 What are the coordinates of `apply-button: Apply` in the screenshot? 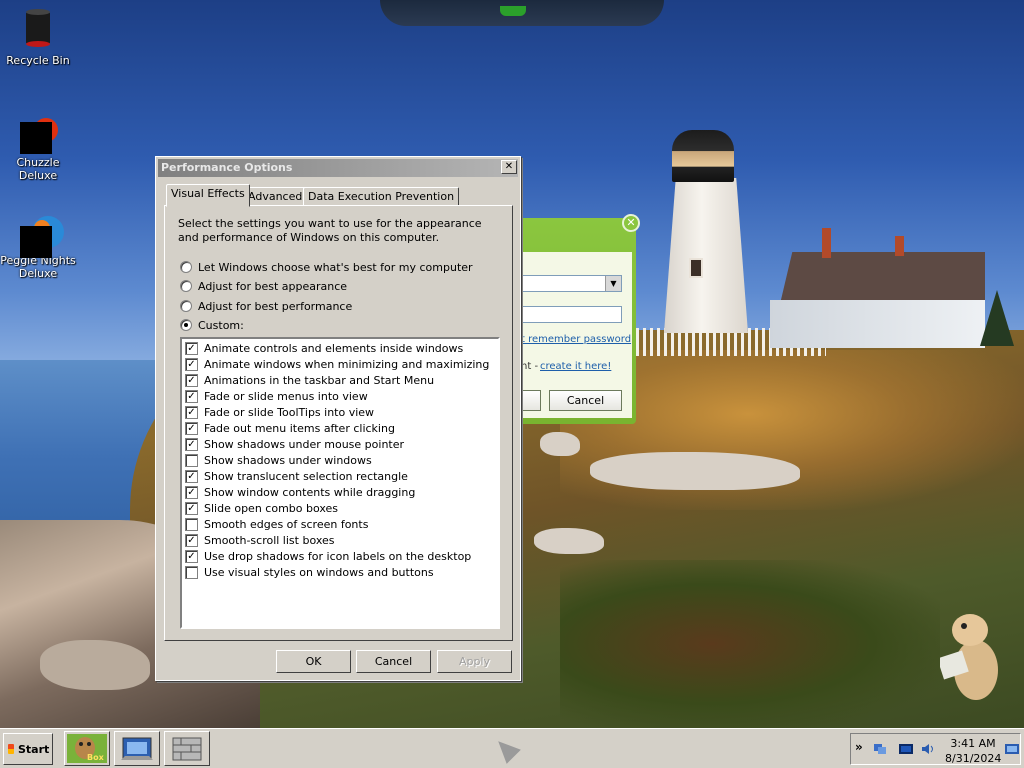 It's located at (474, 661).